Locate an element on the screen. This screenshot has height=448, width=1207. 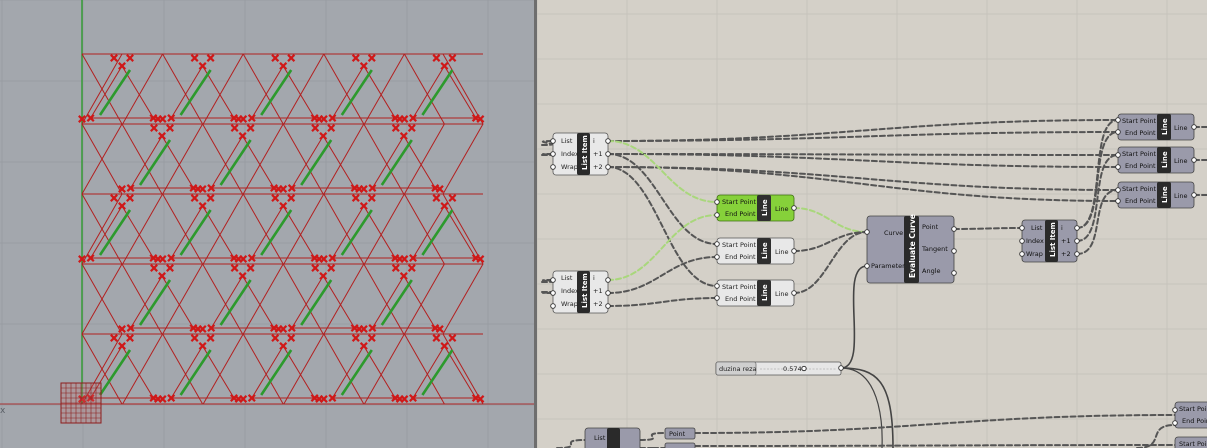
list-item-component-4-partial: List is located at coordinates (612, 437).